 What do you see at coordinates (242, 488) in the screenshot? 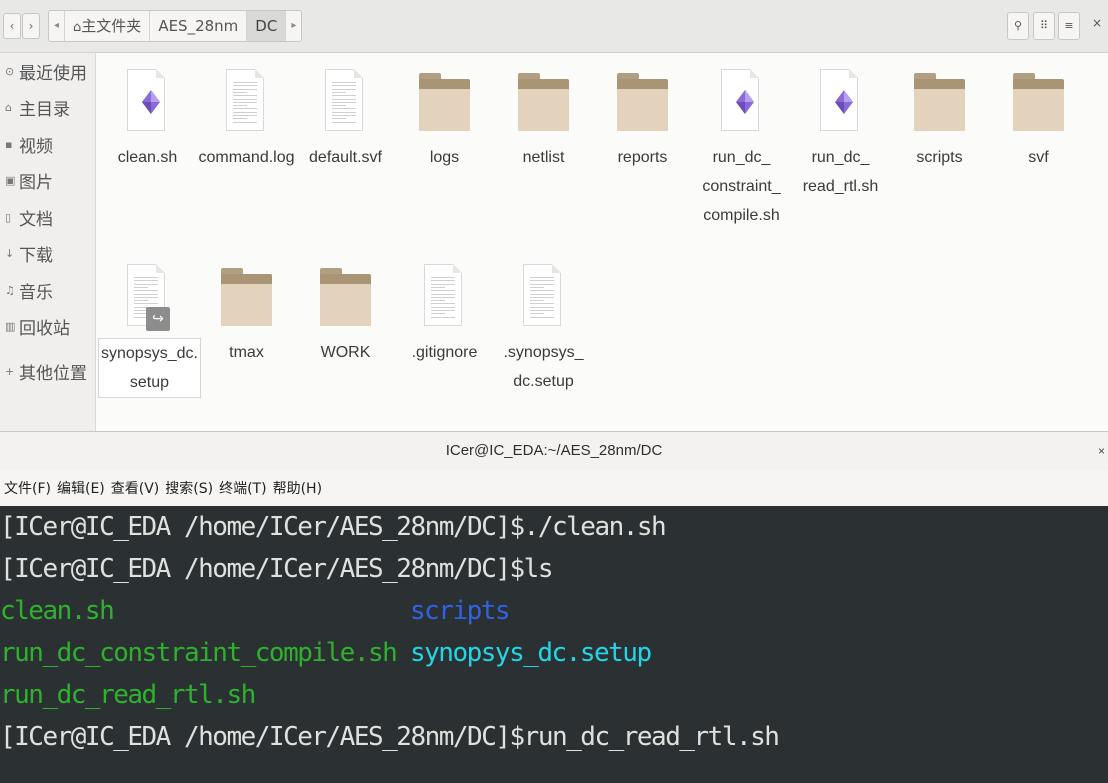
I see `terminal-menu-item: 终端(T)` at bounding box center [242, 488].